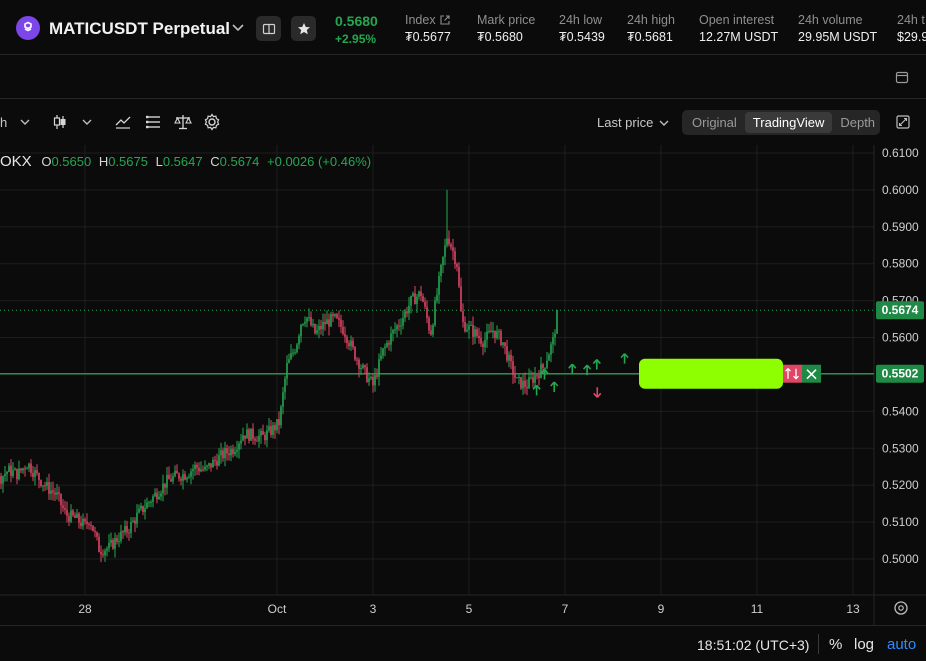 The height and width of the screenshot is (661, 926). Describe the element at coordinates (183, 122) in the screenshot. I see `scale-balance-icon` at that location.